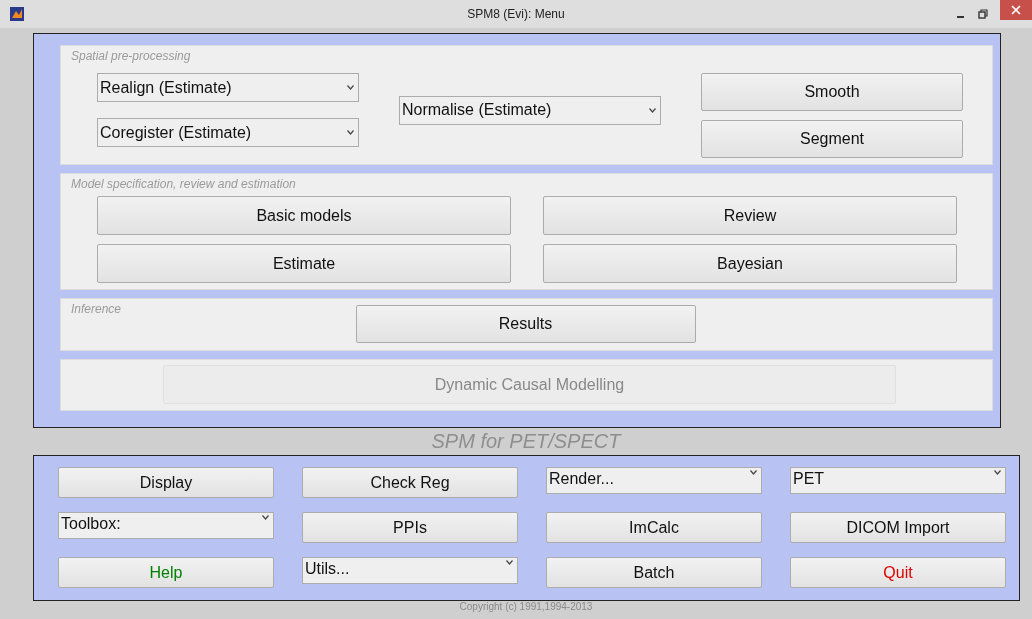 The height and width of the screenshot is (619, 1032). I want to click on close-icon, so click(1016, 10).